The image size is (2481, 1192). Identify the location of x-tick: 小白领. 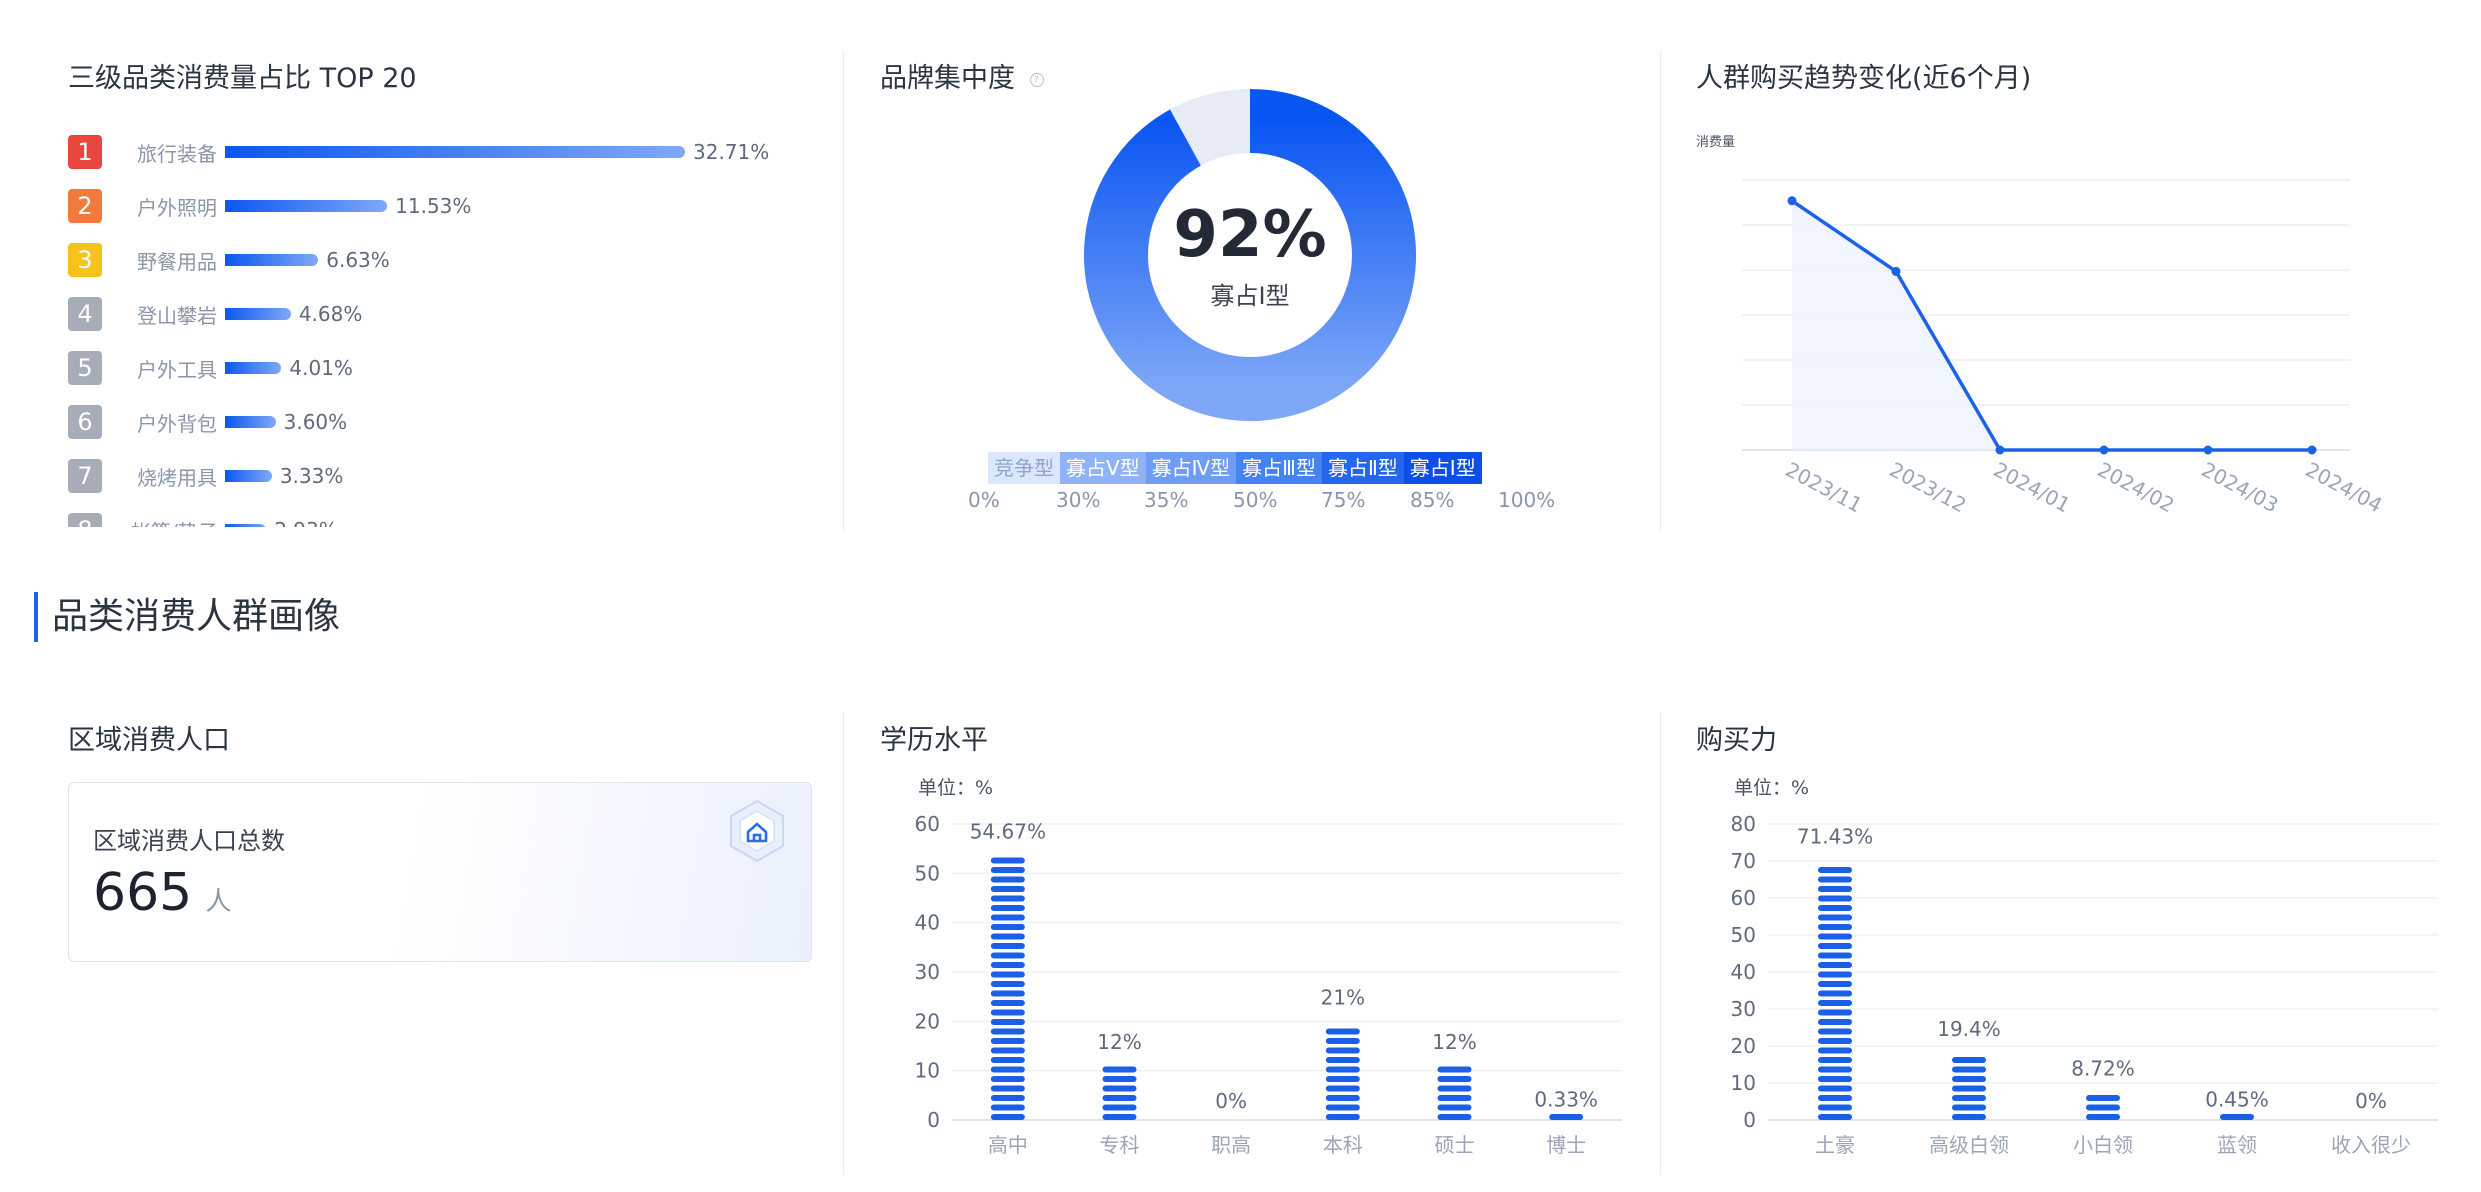
(2103, 1145).